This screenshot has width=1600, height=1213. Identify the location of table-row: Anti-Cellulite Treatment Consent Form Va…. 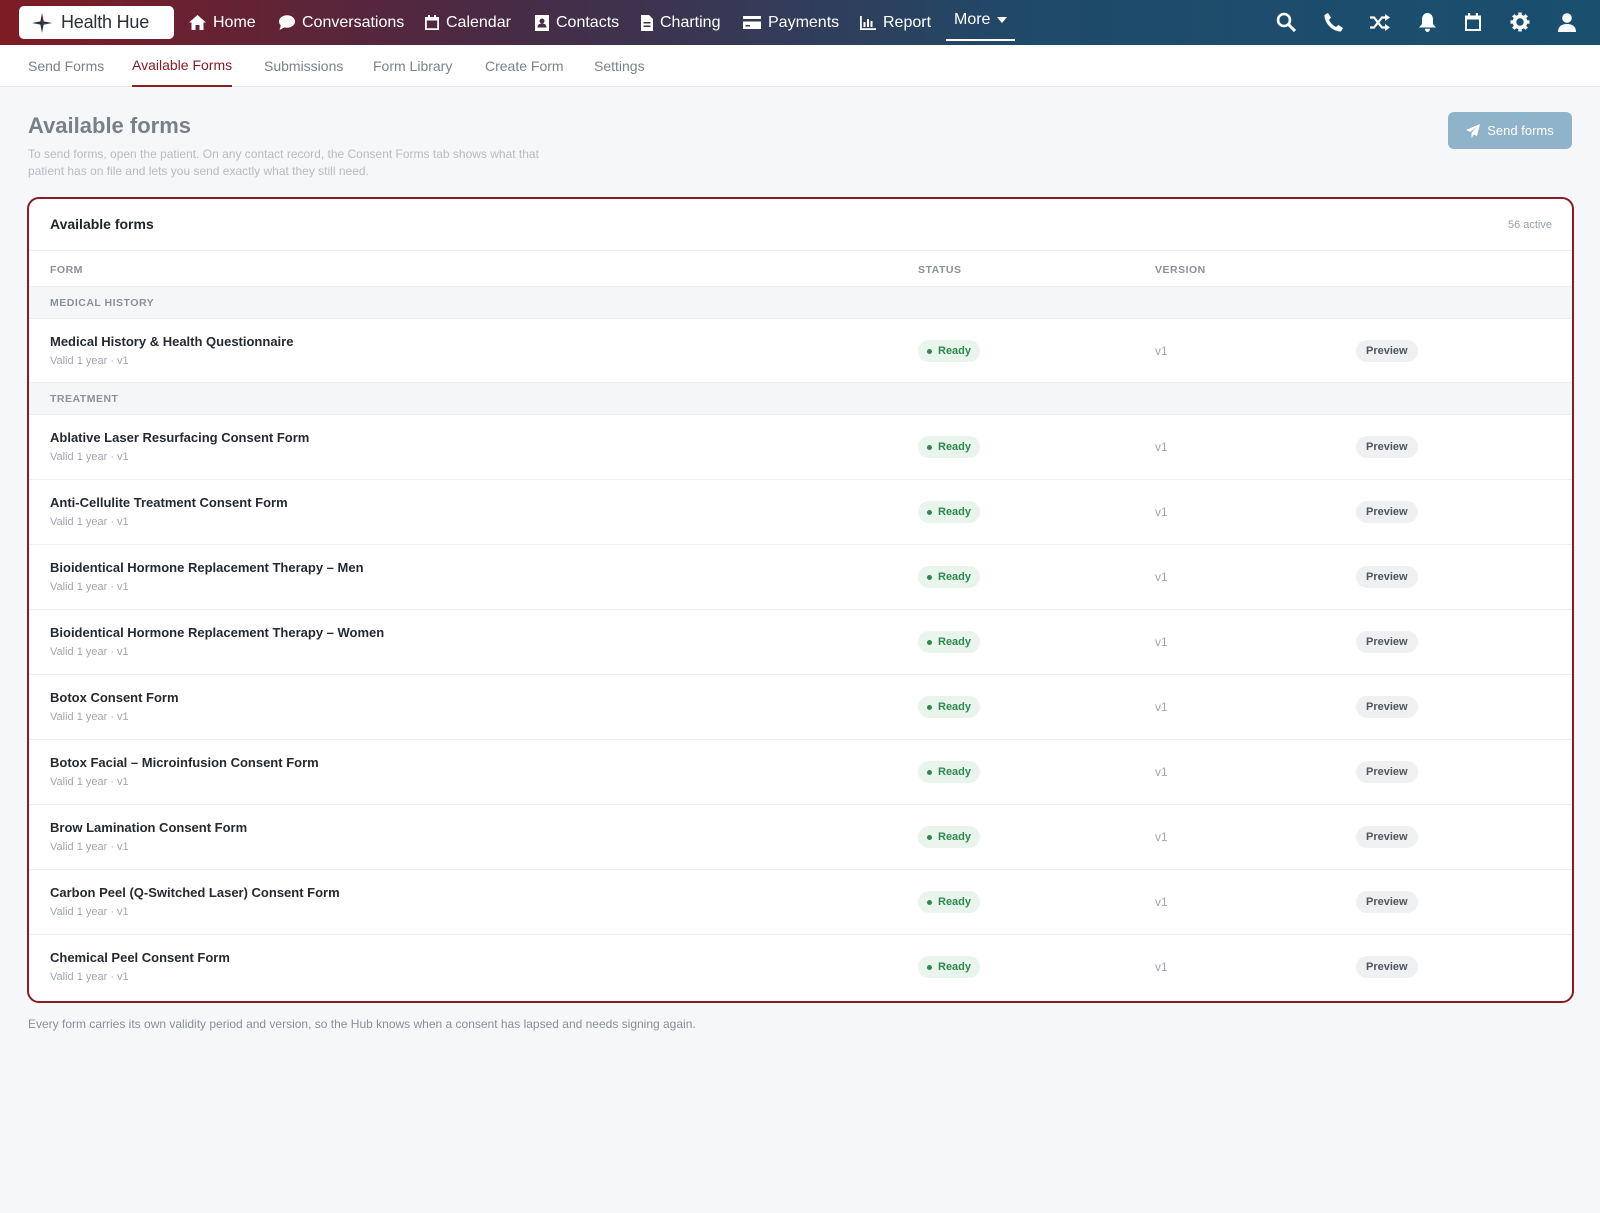
(800, 512).